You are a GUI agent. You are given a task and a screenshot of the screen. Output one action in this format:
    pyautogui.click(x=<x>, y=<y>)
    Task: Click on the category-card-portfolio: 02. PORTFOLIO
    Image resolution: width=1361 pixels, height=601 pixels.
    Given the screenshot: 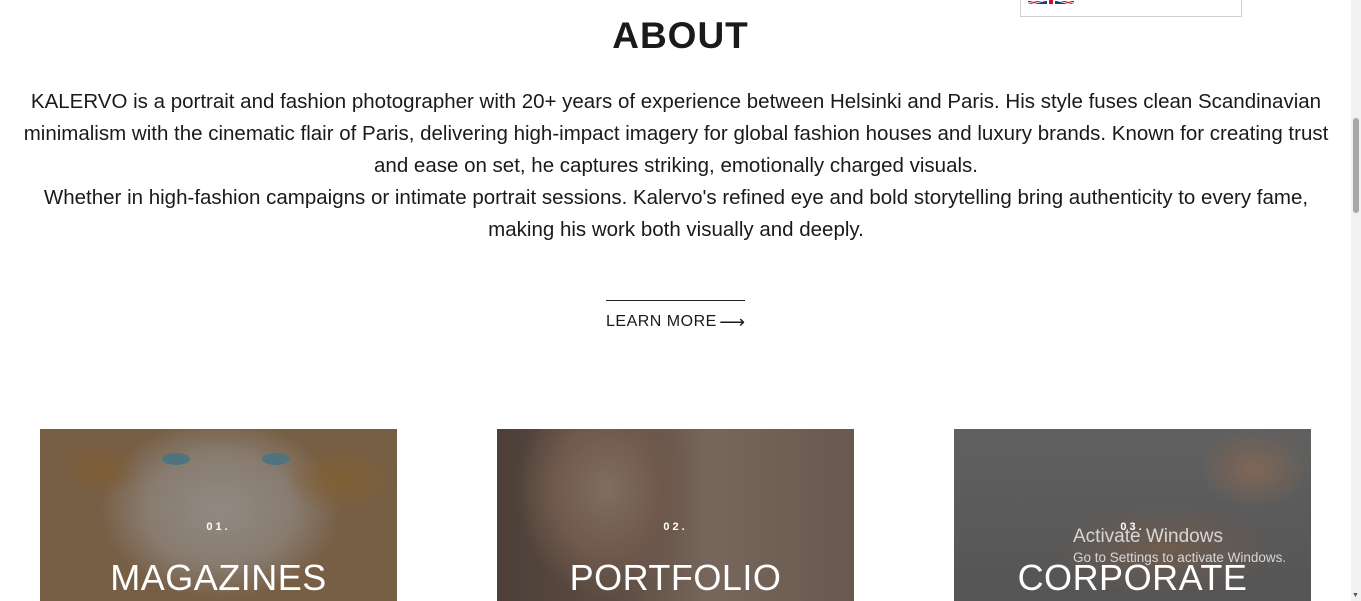 What is the action you would take?
    pyautogui.click(x=675, y=515)
    